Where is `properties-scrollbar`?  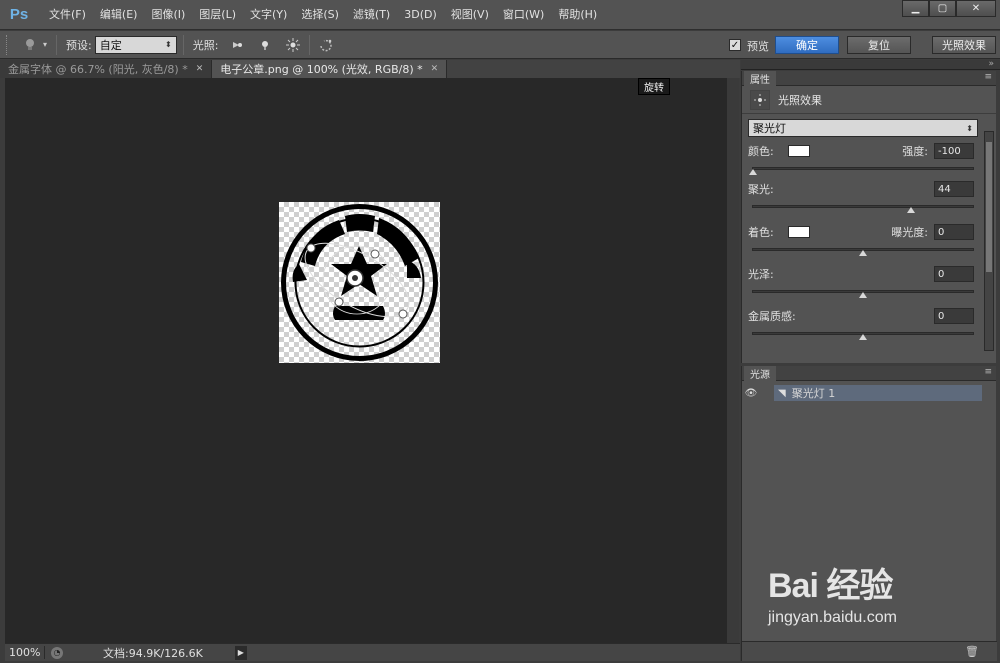 properties-scrollbar is located at coordinates (989, 241).